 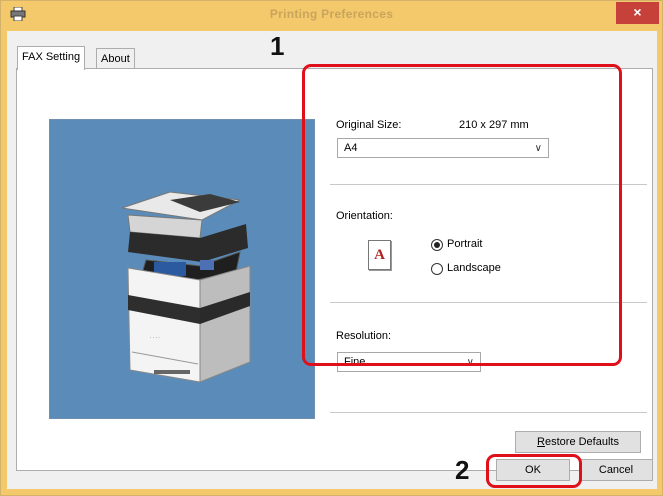 I want to click on window-title: Printing Preferences, so click(x=331, y=14).